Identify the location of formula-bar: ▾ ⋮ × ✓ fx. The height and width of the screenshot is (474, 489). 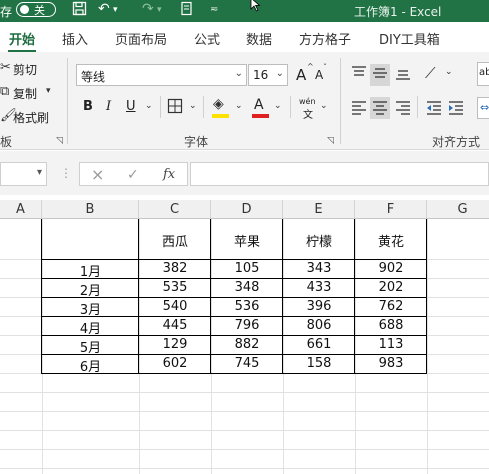
(244, 173).